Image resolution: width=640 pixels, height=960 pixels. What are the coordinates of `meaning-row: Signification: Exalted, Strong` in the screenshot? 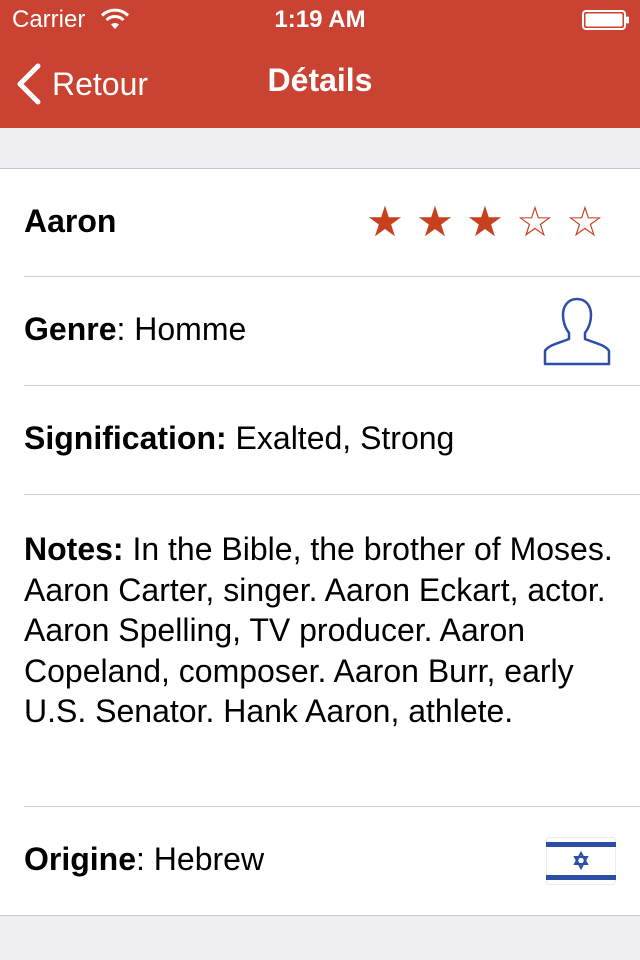 It's located at (332, 440).